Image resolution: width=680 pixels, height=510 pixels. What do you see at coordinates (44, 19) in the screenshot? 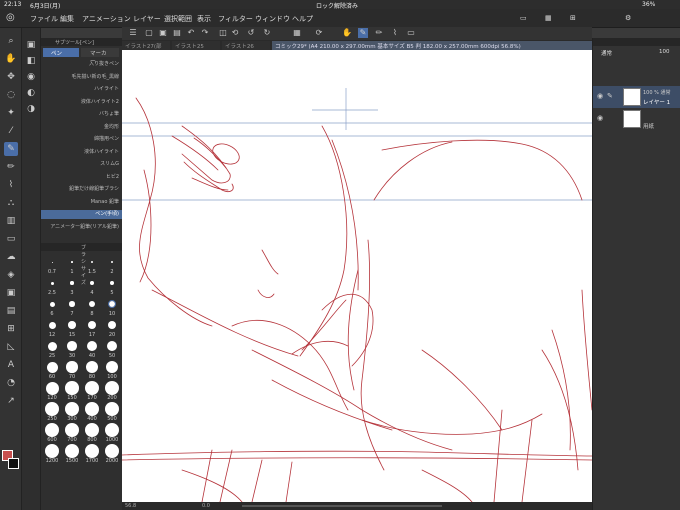
I see `menu-file: ファイル` at bounding box center [44, 19].